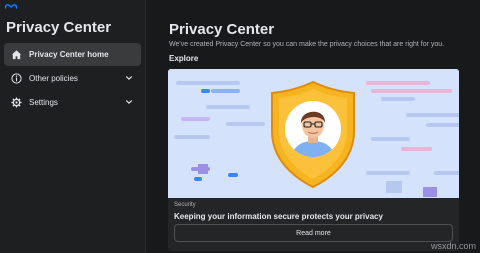 The image size is (480, 253). I want to click on explore-heading: Explore, so click(184, 58).